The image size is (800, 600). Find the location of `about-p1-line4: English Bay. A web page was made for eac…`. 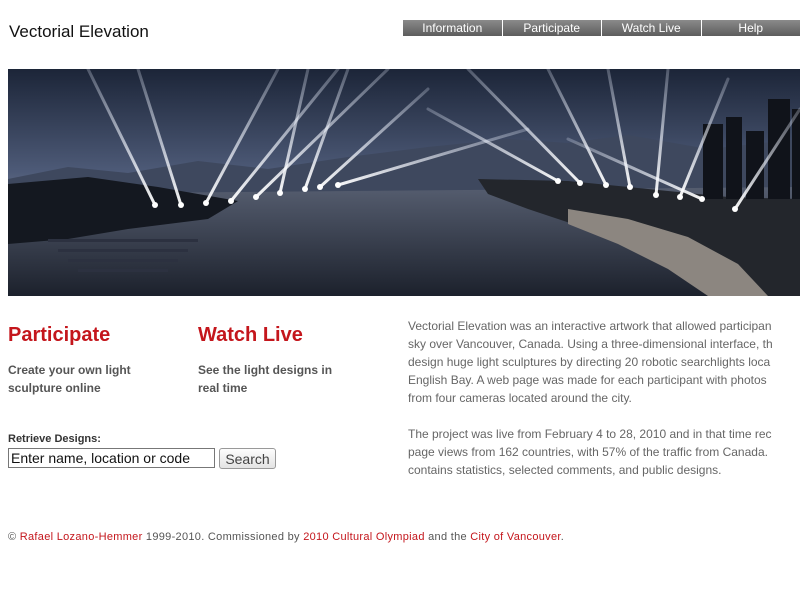

about-p1-line4: English Bay. A web page was made for eac… is located at coordinates (587, 380).